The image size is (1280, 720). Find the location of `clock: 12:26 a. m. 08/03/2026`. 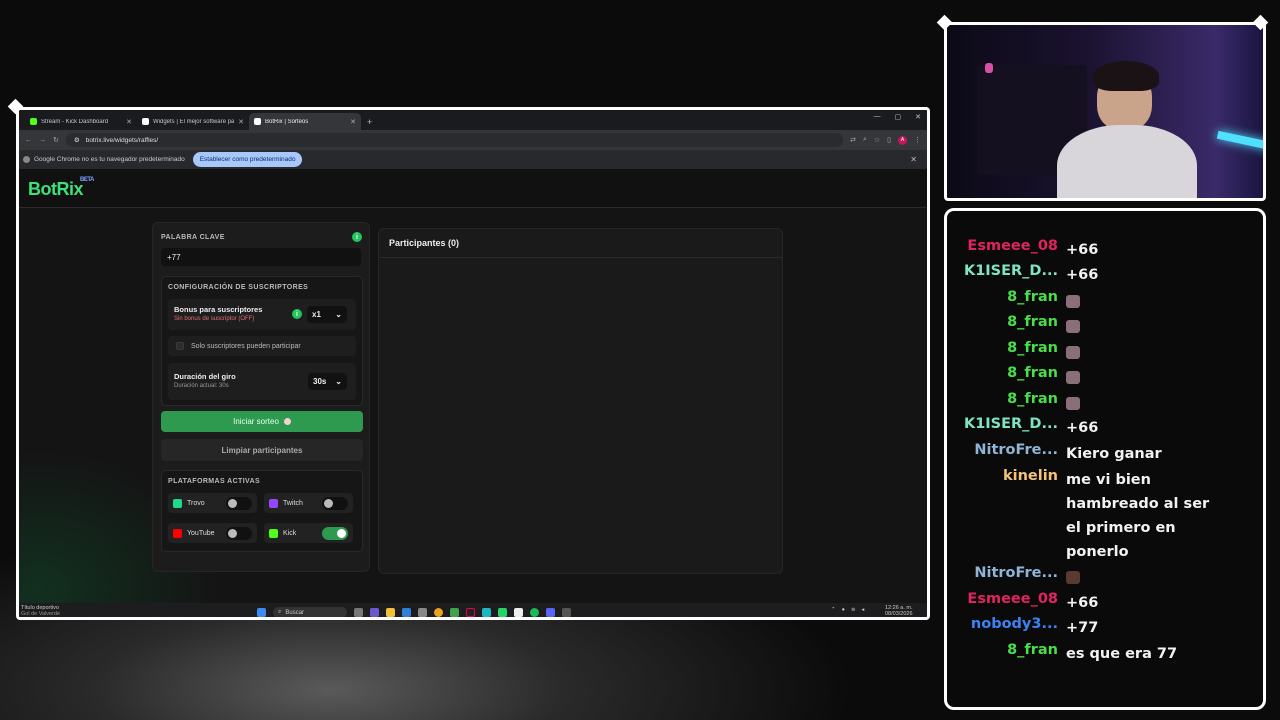

clock: 12:26 a. m. 08/03/2026 is located at coordinates (899, 611).